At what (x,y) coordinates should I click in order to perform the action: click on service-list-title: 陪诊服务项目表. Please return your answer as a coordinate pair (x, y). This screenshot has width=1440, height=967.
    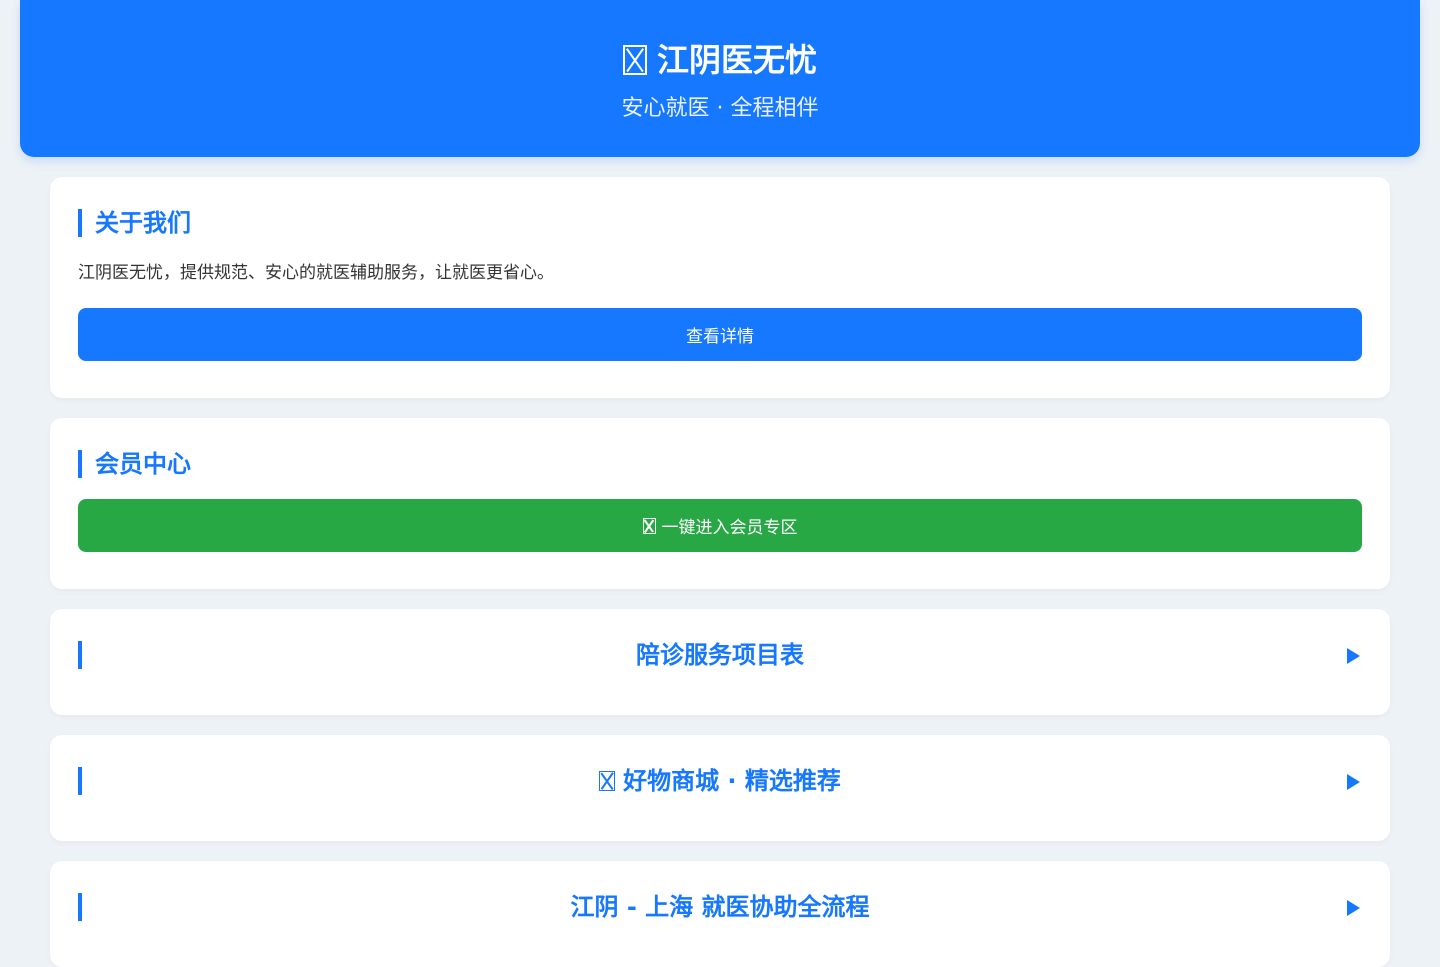
    Looking at the image, I should click on (720, 655).